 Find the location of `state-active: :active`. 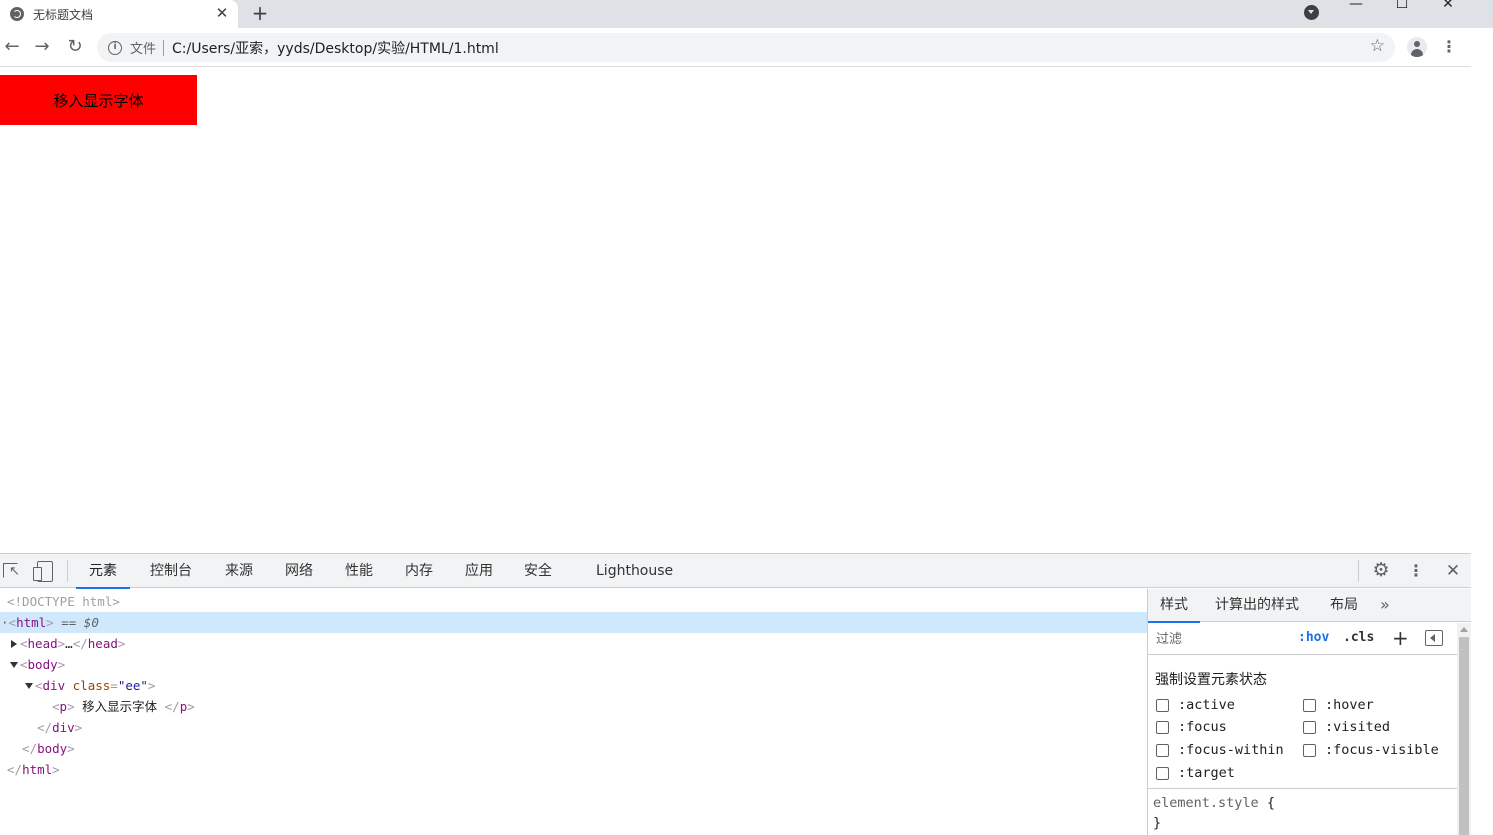

state-active: :active is located at coordinates (1195, 705).